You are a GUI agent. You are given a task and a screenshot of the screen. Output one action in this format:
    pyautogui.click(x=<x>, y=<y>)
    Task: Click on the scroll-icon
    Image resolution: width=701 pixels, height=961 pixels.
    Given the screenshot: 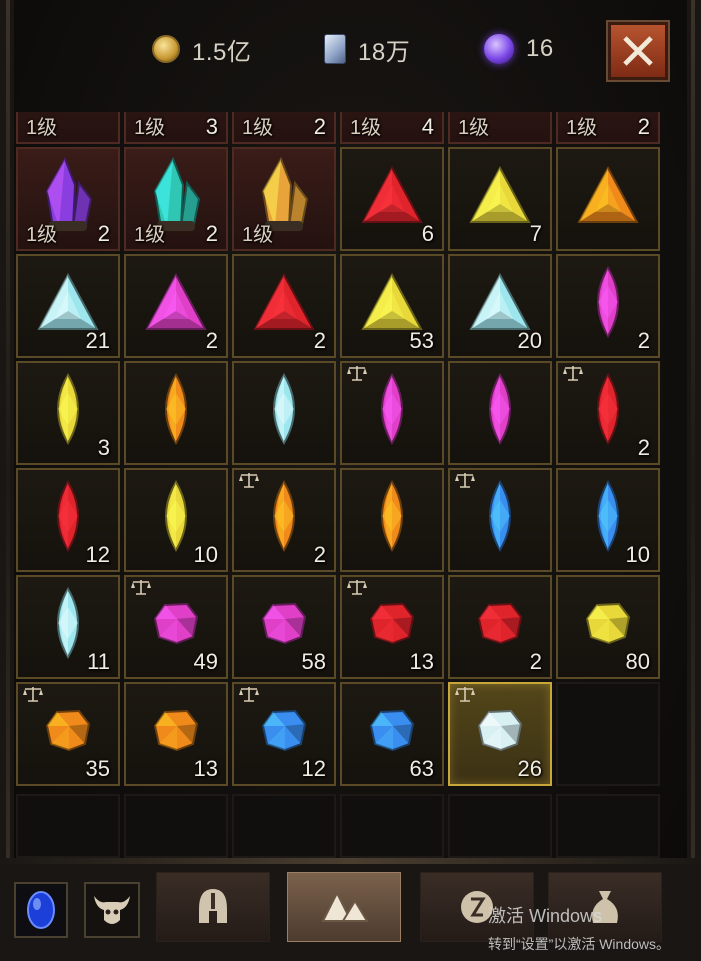 What is the action you would take?
    pyautogui.click(x=335, y=49)
    